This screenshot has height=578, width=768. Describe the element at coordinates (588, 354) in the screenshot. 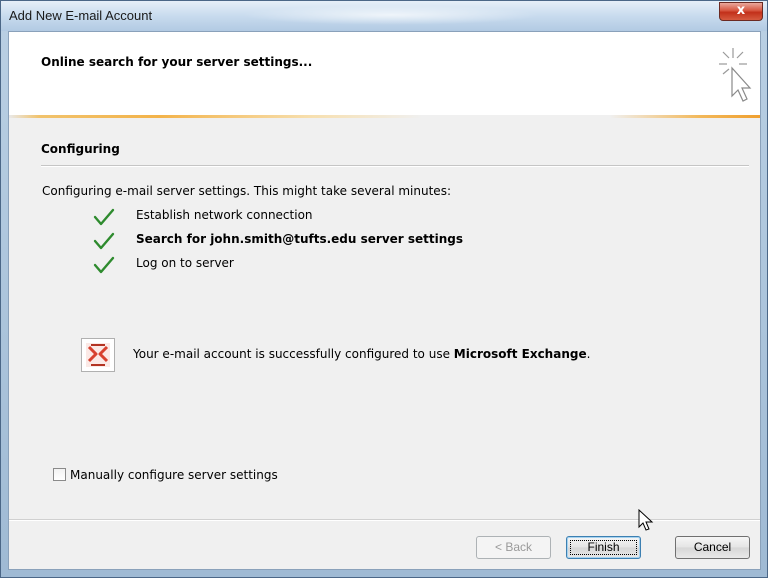

I see `result-text-suffix: .` at that location.